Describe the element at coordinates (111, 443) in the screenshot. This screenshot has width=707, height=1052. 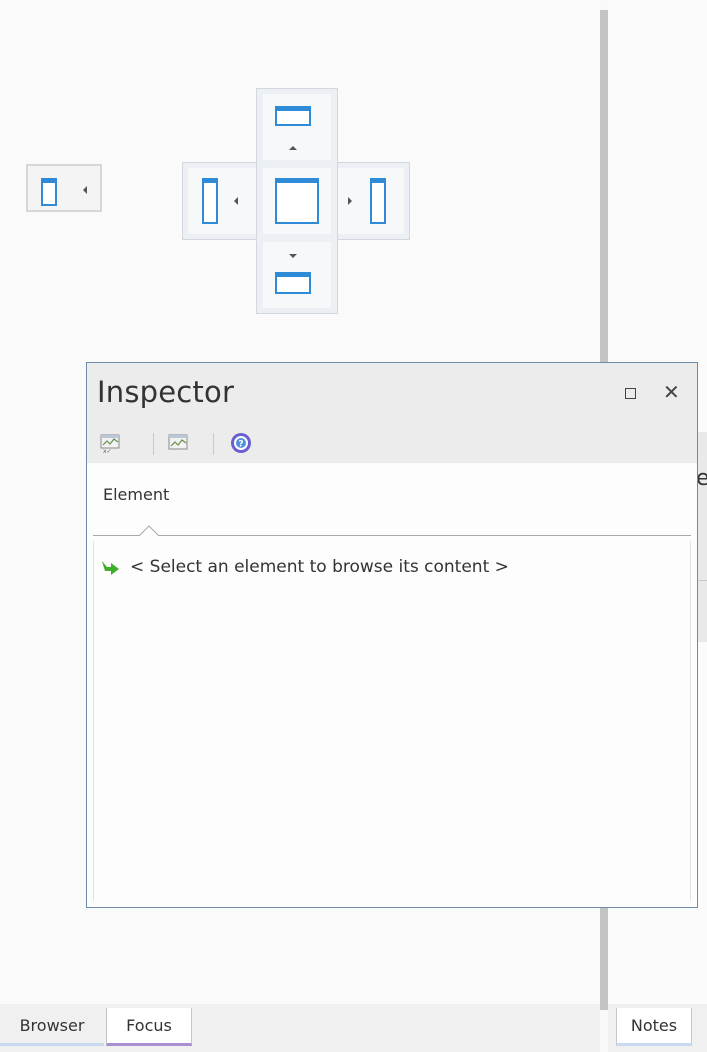
I see `element-props-icon: x✓` at that location.